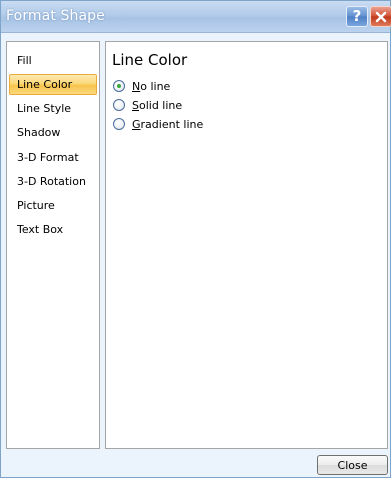 The height and width of the screenshot is (478, 391). What do you see at coordinates (151, 86) in the screenshot?
I see `radio-label-no-line: No line` at bounding box center [151, 86].